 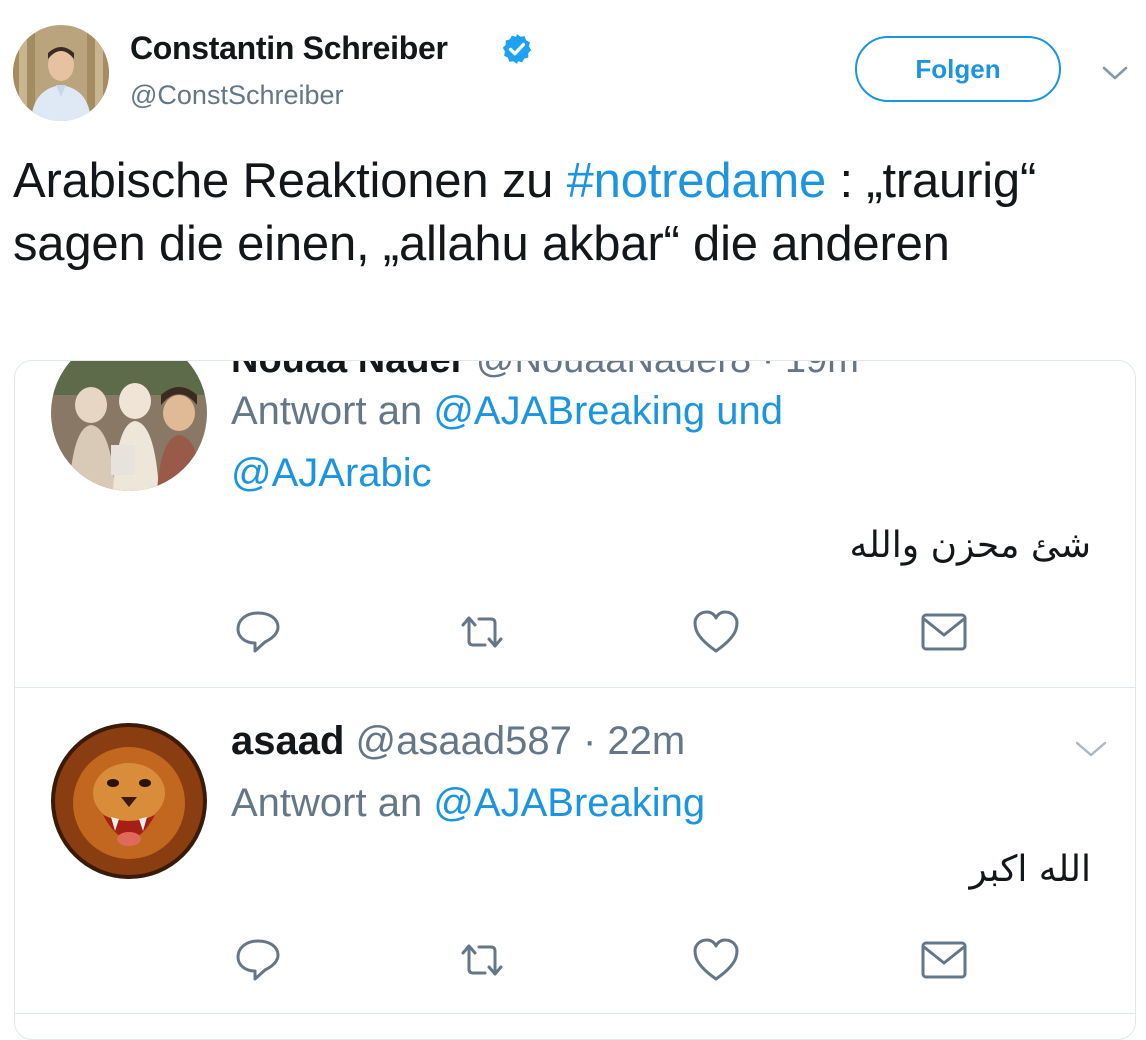 What do you see at coordinates (608, 411) in the screenshot?
I see `mention-link: @AJABreaking und` at bounding box center [608, 411].